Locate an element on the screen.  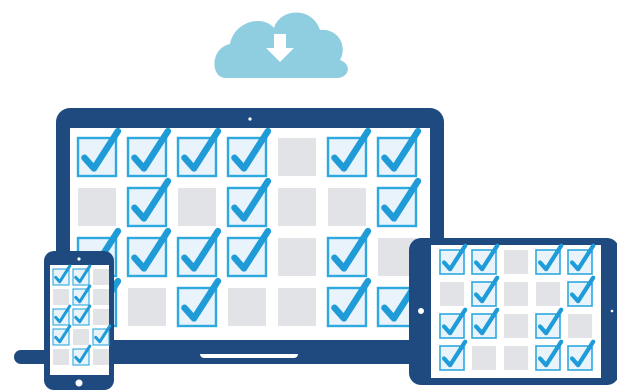
tablet is located at coordinates (513, 311).